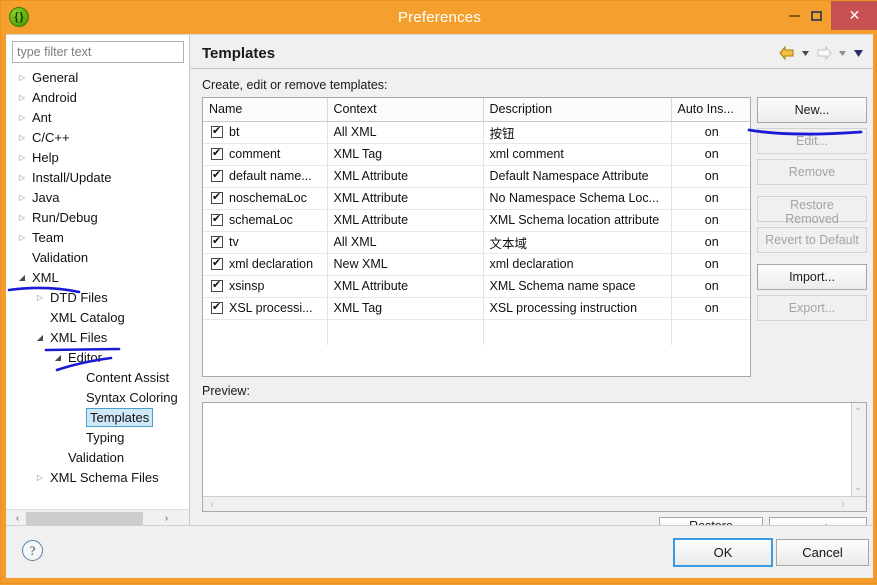 The width and height of the screenshot is (877, 585). What do you see at coordinates (723, 552) in the screenshot?
I see `ok-button: OK` at bounding box center [723, 552].